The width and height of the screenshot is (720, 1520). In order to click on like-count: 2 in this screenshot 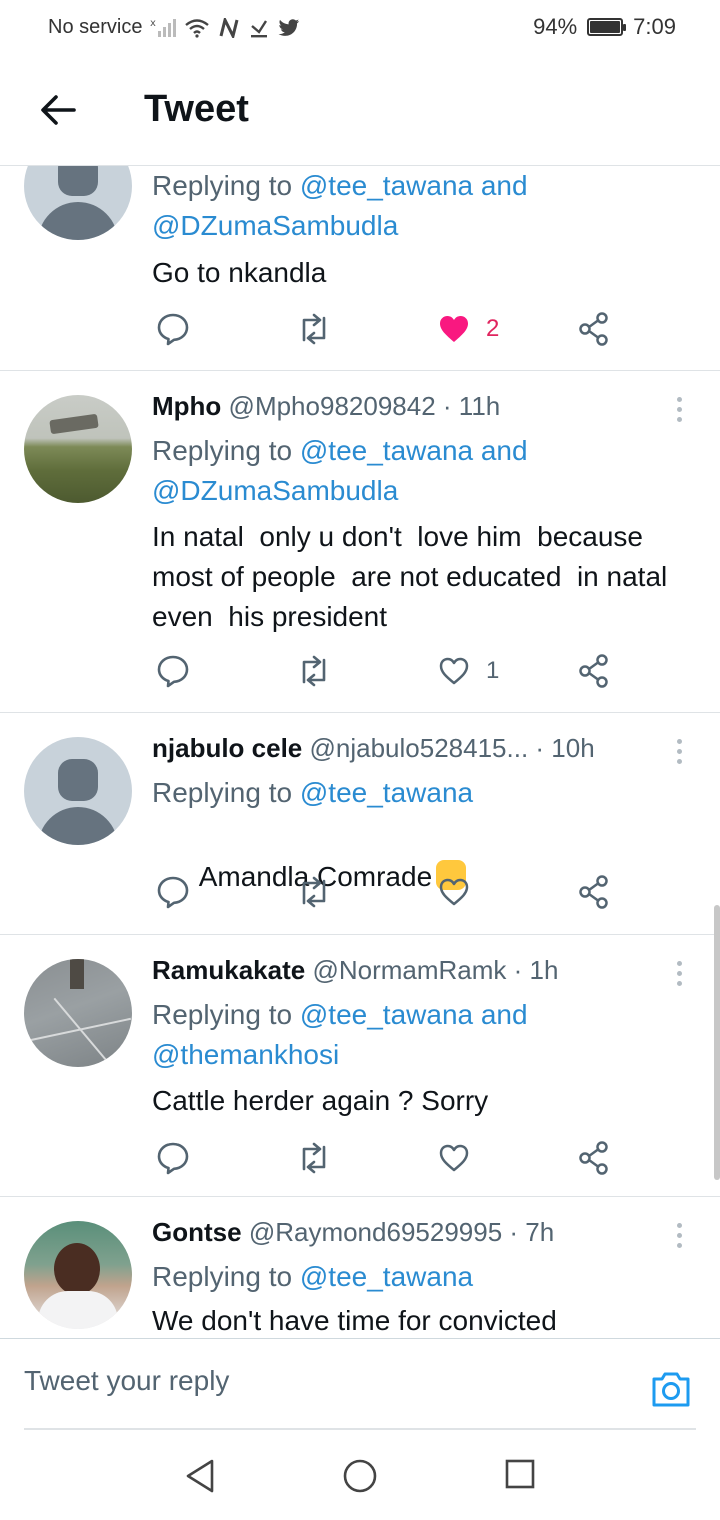, I will do `click(493, 328)`.